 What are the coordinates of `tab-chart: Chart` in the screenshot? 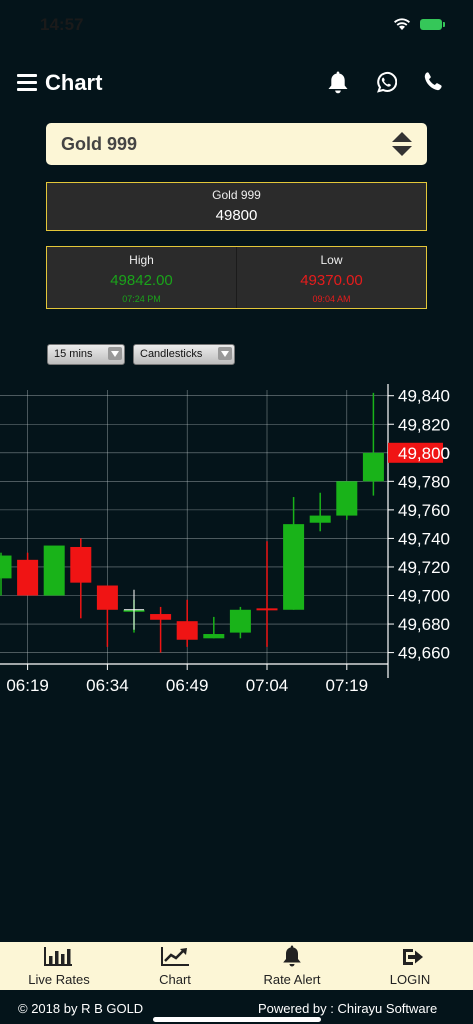 It's located at (175, 966).